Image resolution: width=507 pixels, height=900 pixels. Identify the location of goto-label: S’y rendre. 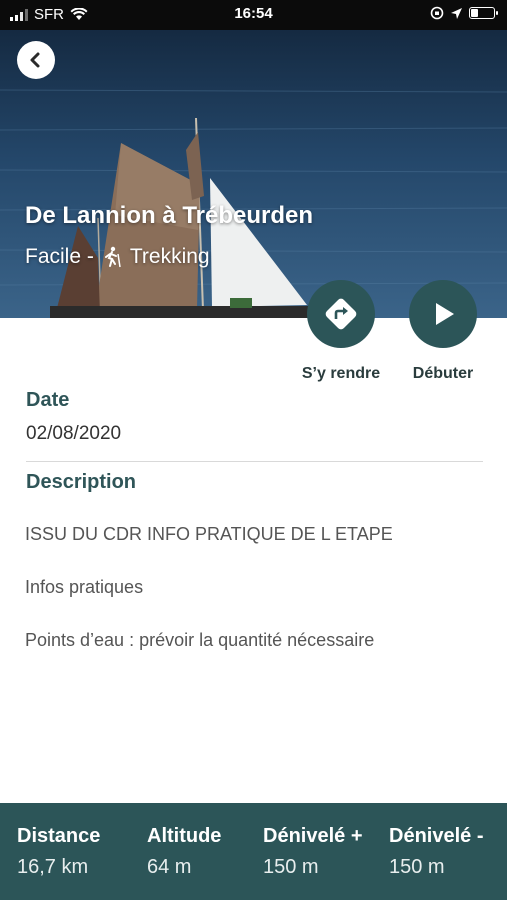
(341, 373).